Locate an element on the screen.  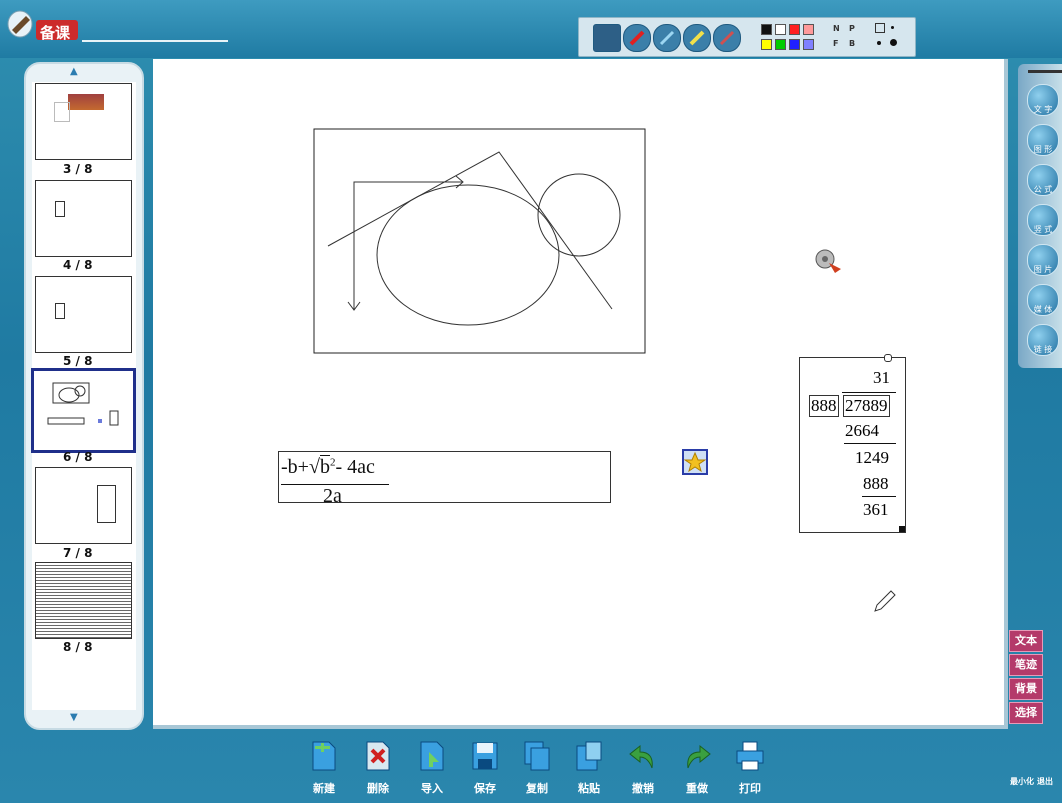
import-button: 导入 is located at coordinates (432, 767).